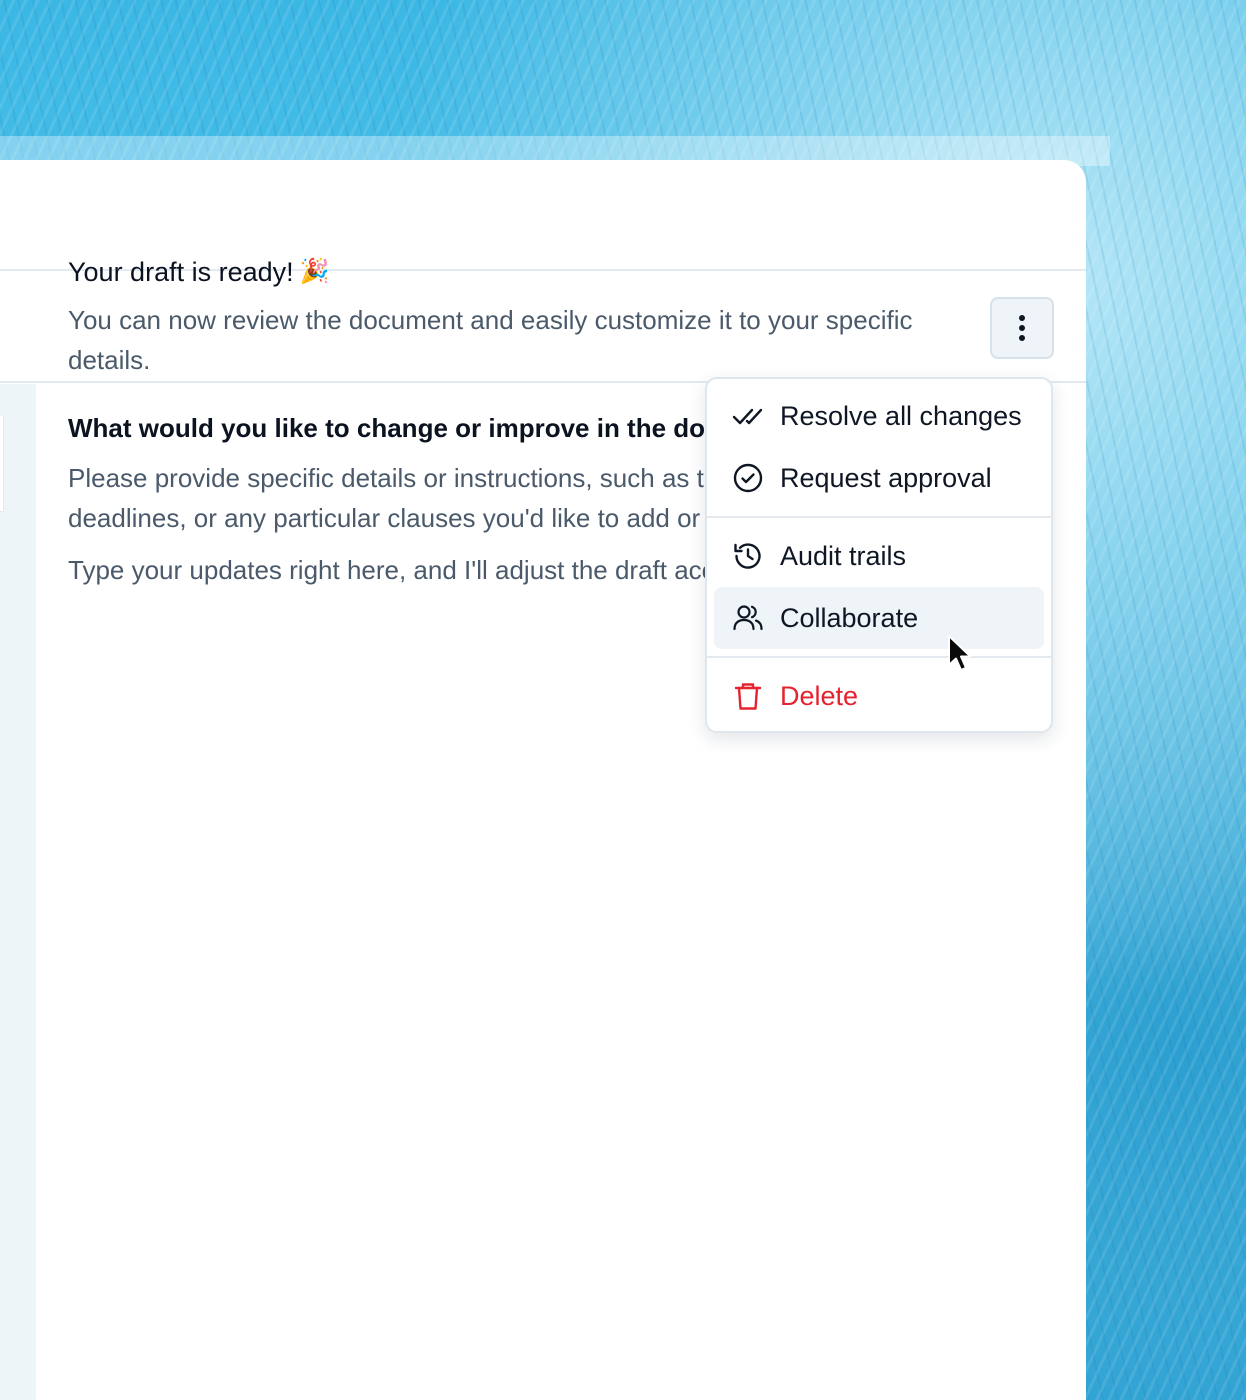 The image size is (1246, 1400). What do you see at coordinates (879, 696) in the screenshot?
I see `menu-item-delete: Delete` at bounding box center [879, 696].